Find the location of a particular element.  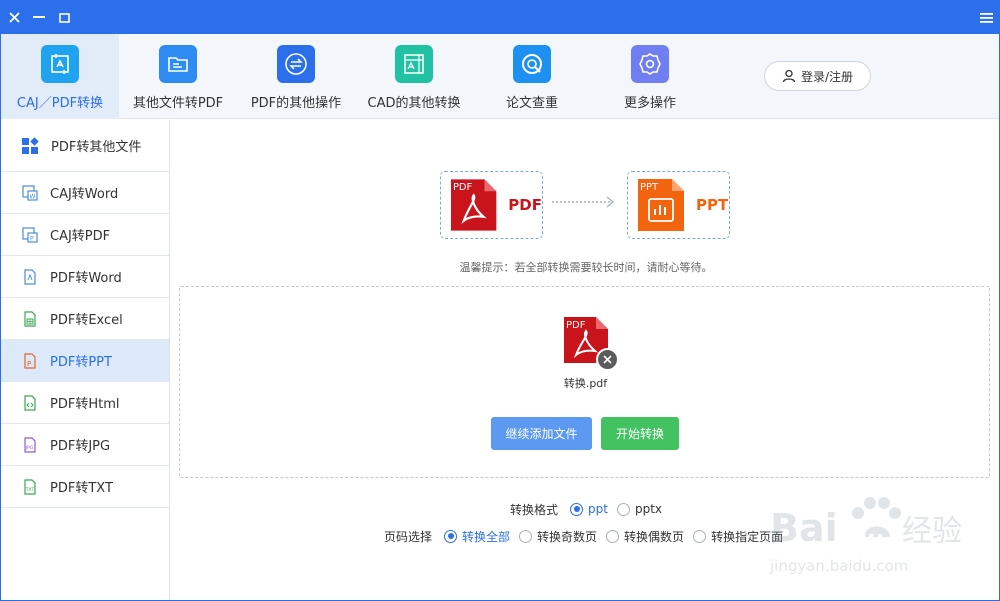

radio-label: 转换全部 is located at coordinates (486, 536).